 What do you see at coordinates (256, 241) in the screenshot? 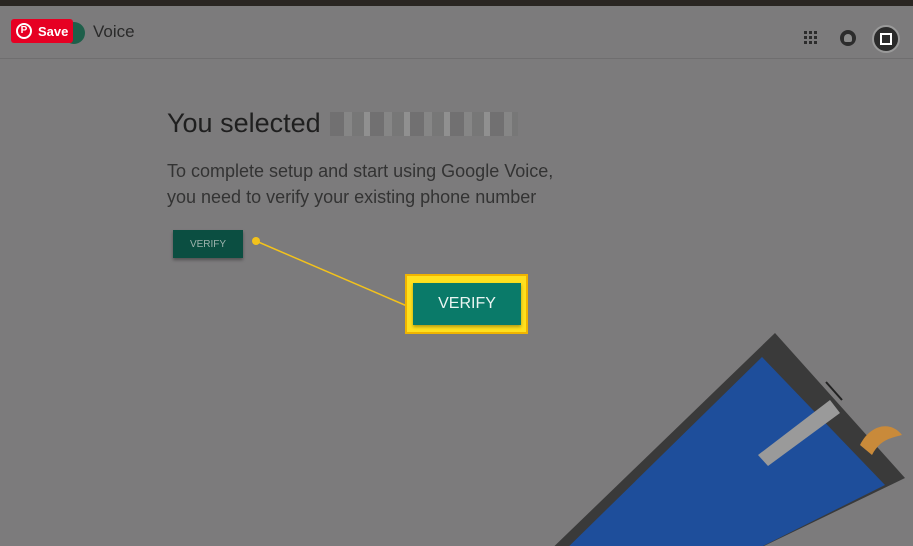
I see `callout-dot` at bounding box center [256, 241].